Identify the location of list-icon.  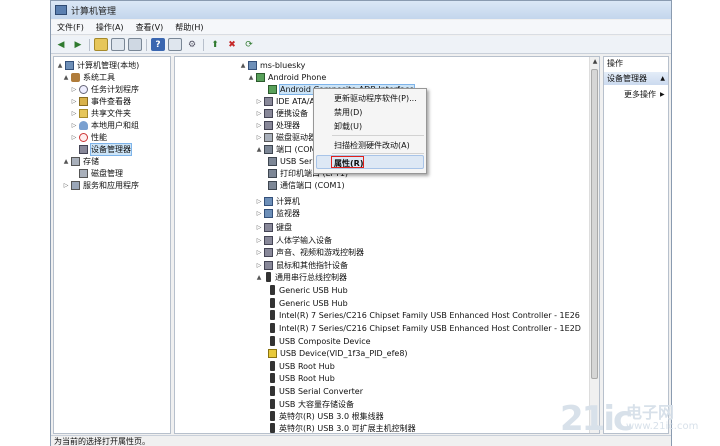
(135, 44).